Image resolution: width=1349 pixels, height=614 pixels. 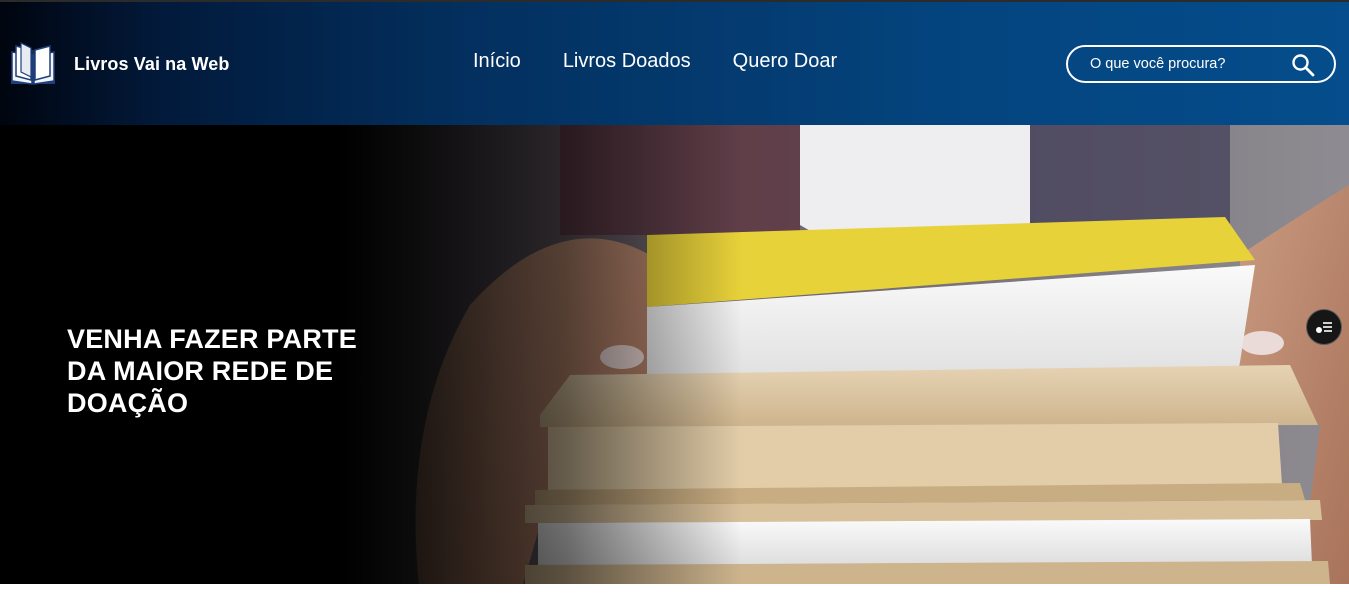 I want to click on accessibility-menu-button, so click(x=1324, y=327).